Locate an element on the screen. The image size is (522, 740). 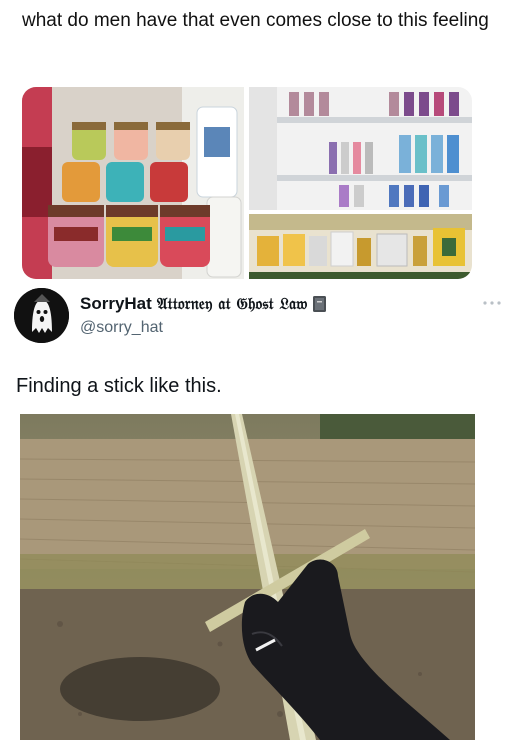
quoted-tweet-text: Finding a stick like this. is located at coordinates (119, 386).